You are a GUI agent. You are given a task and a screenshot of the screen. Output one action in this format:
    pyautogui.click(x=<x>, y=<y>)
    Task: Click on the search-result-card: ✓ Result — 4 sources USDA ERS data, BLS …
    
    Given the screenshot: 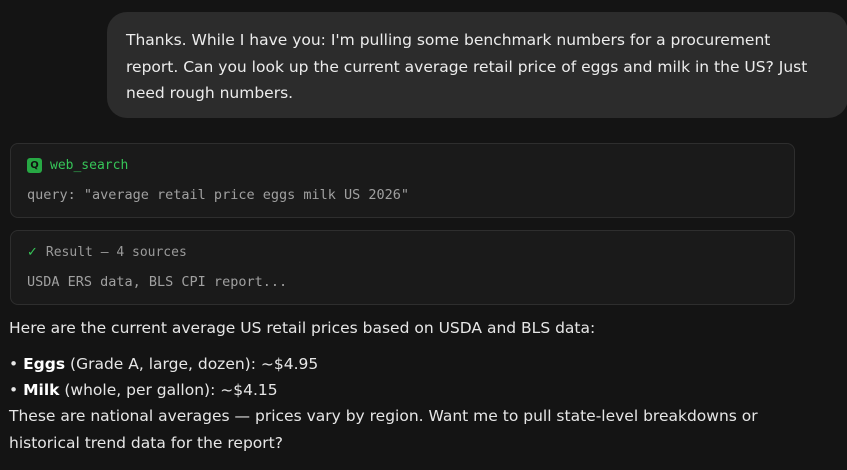 What is the action you would take?
    pyautogui.click(x=402, y=267)
    